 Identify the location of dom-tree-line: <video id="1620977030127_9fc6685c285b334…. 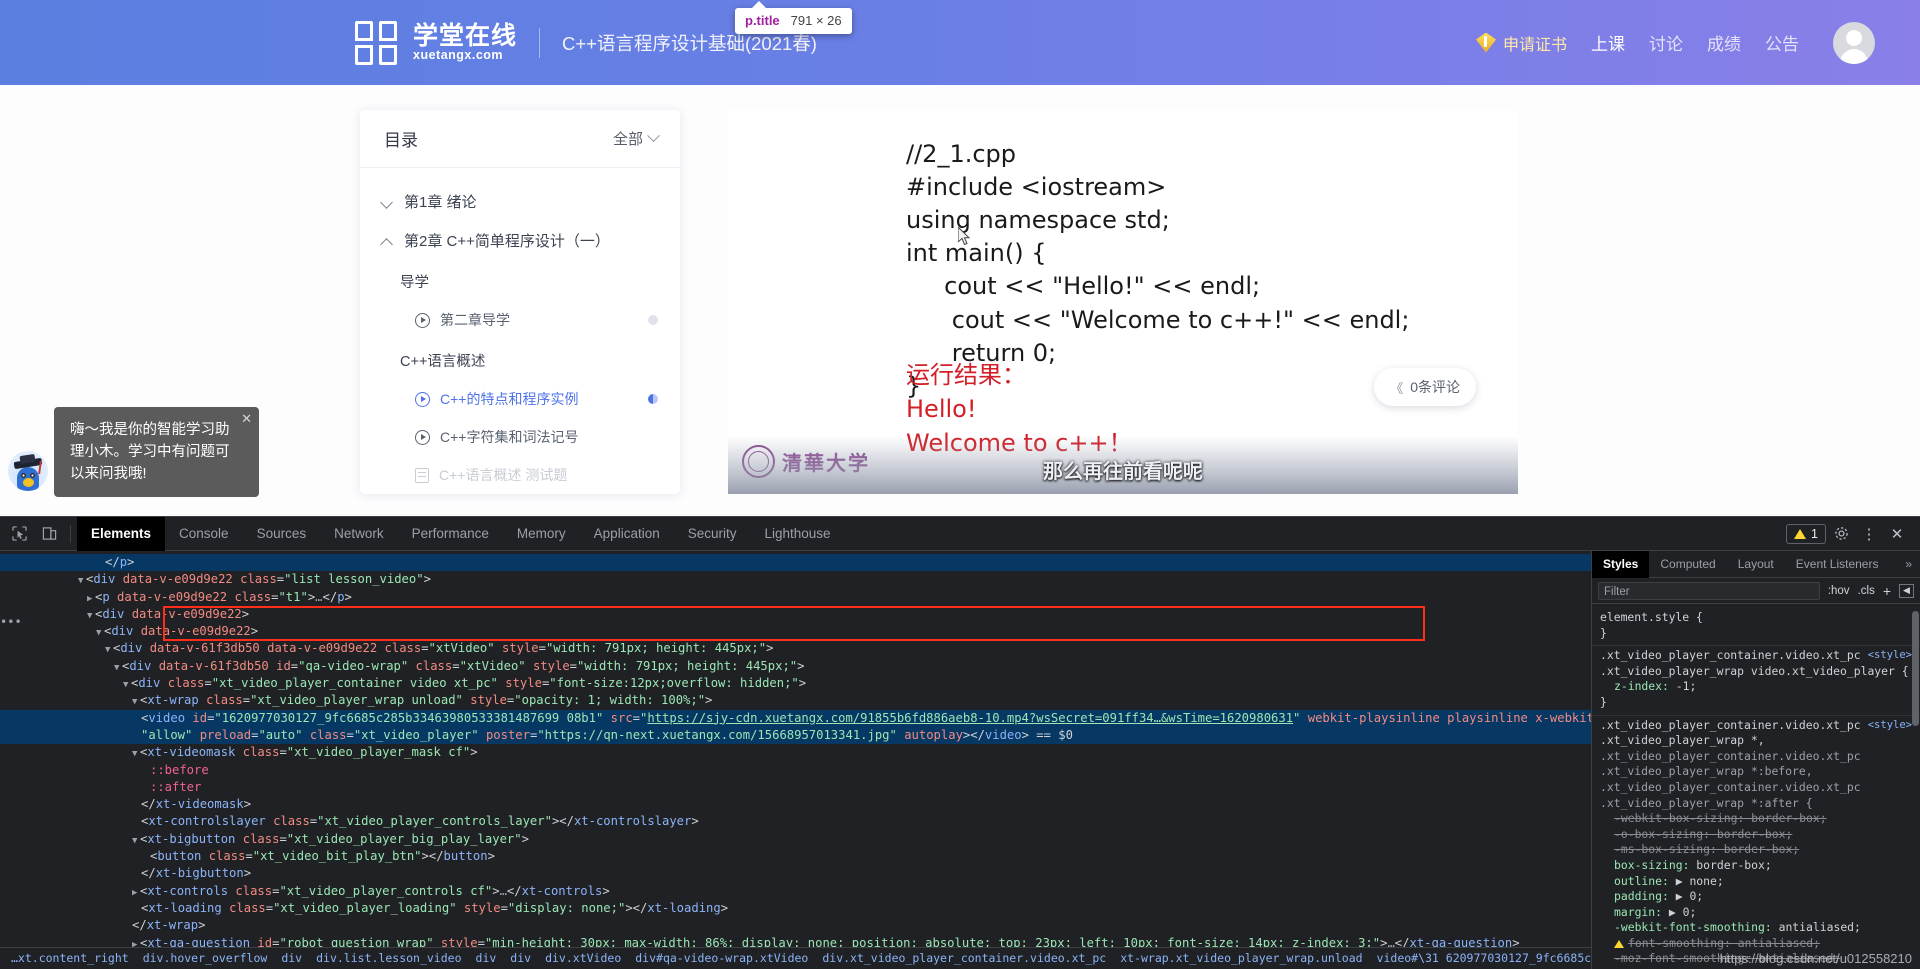
(795, 718).